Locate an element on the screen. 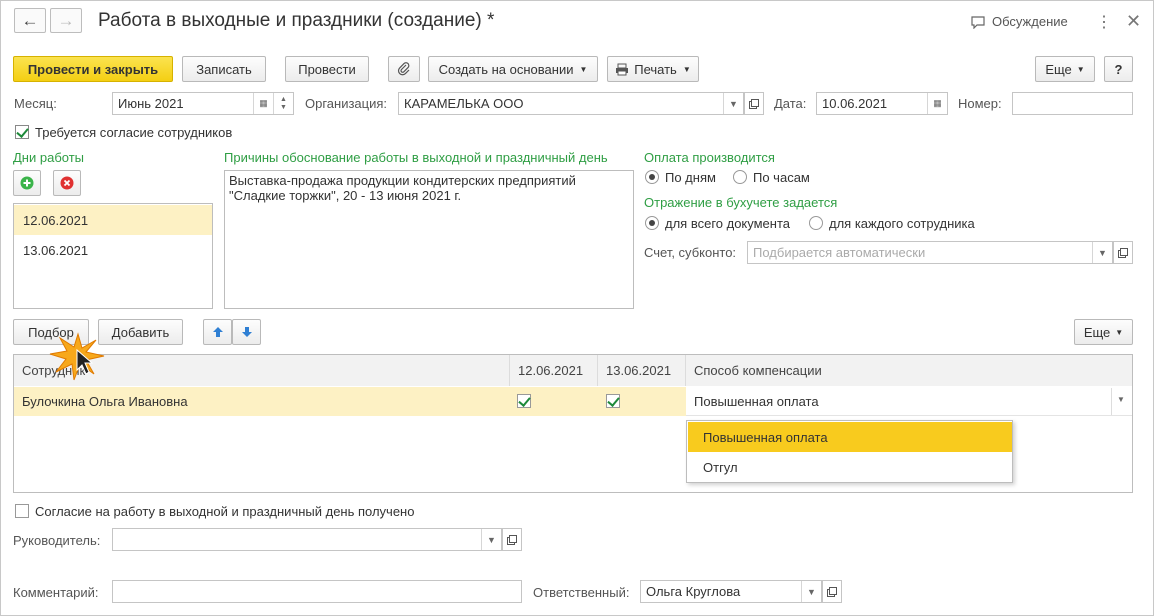 The width and height of the screenshot is (1154, 616). date-label: Дата: is located at coordinates (790, 103).